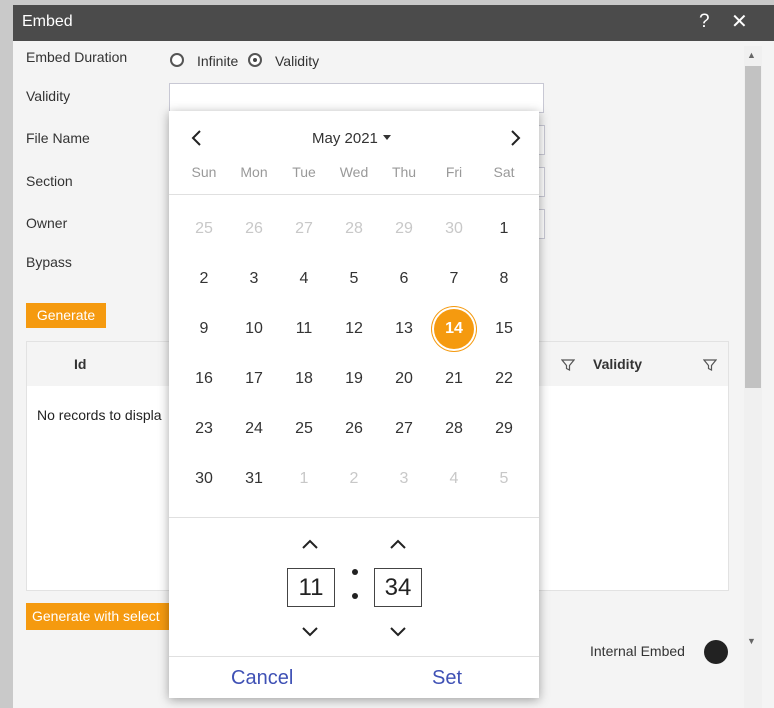  I want to click on calendar-day: 27, so click(404, 429).